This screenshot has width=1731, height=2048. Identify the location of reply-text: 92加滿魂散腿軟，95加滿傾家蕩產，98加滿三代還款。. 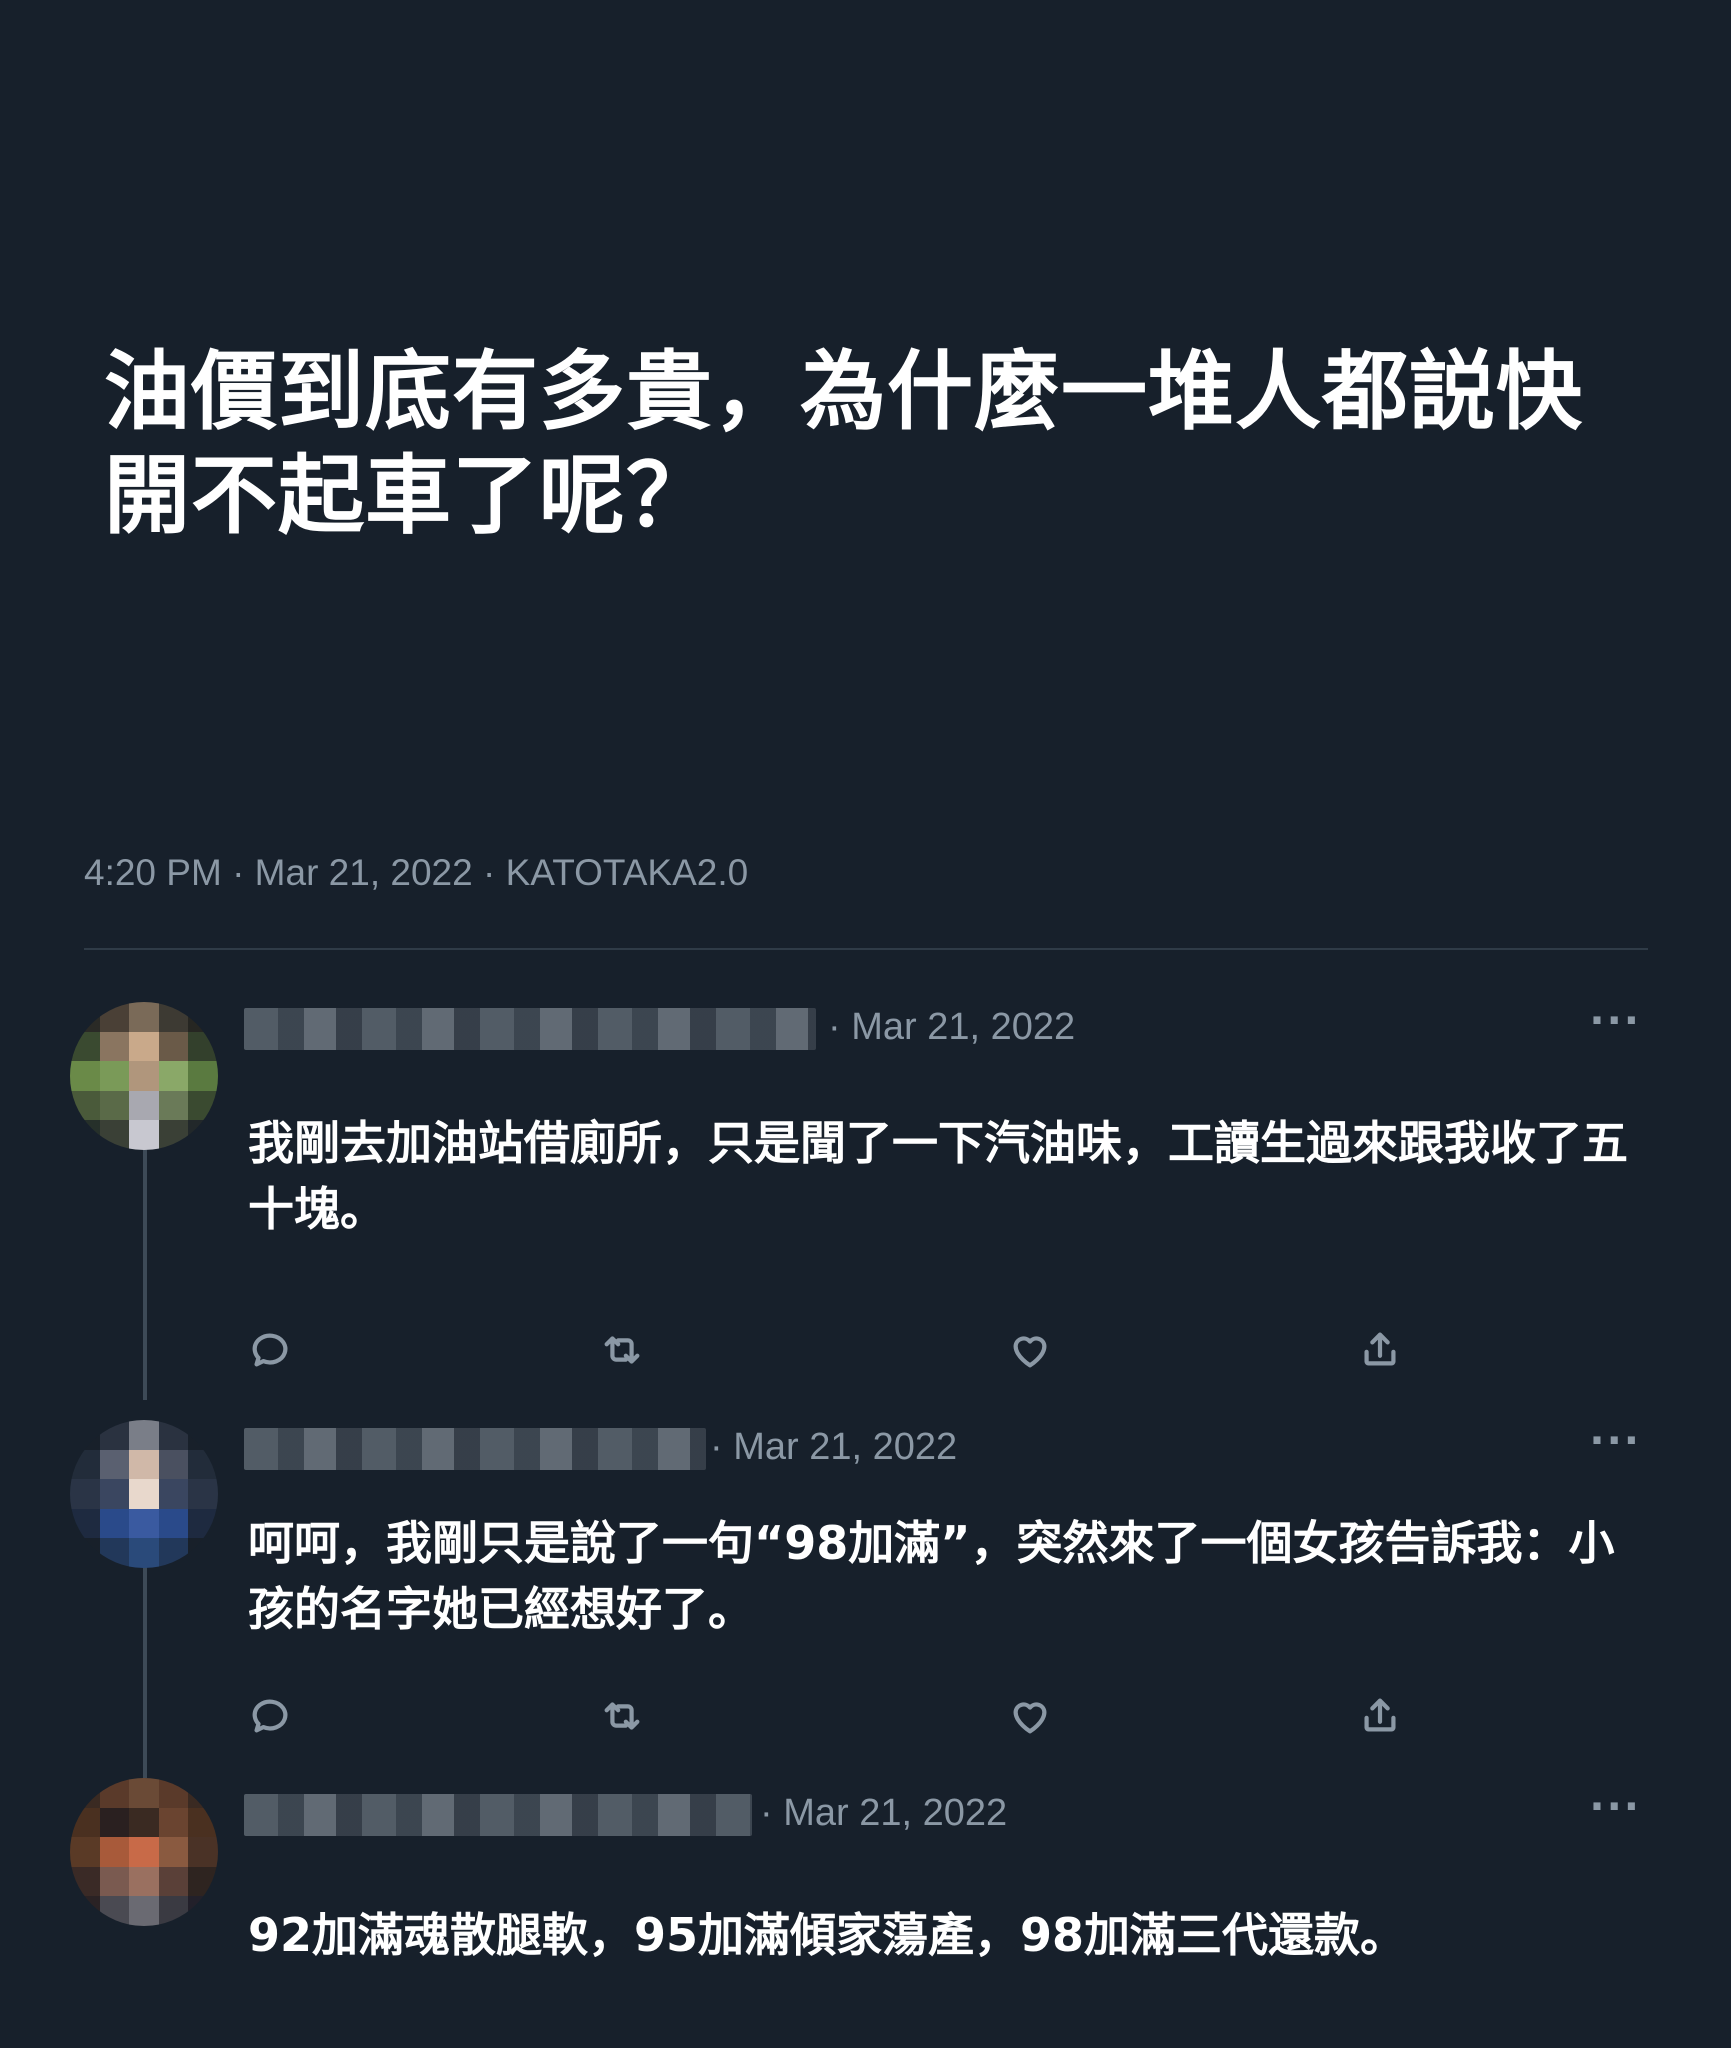
(827, 1935).